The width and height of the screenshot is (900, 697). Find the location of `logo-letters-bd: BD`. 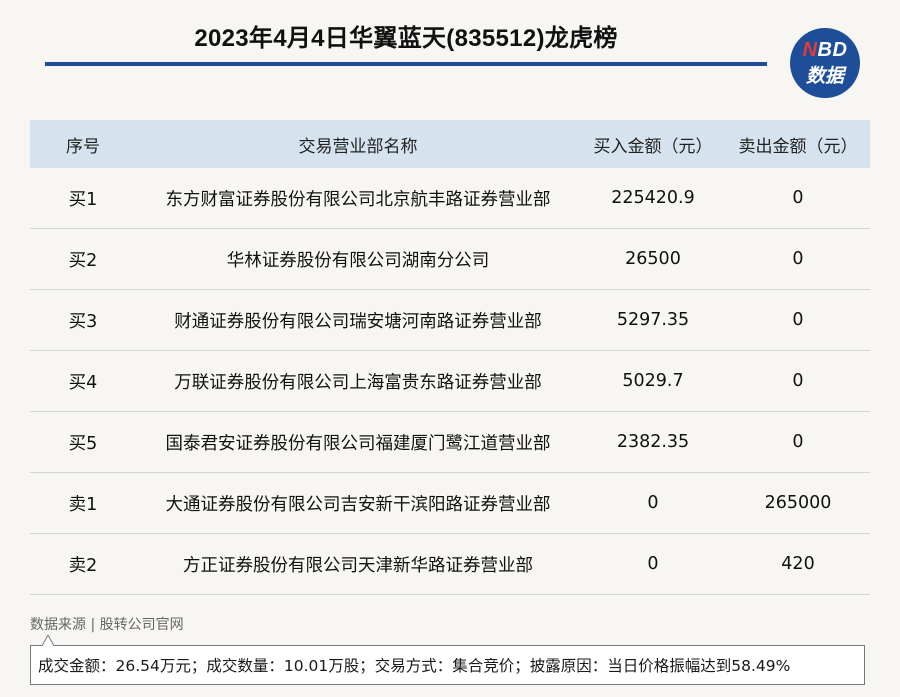

logo-letters-bd: BD is located at coordinates (832, 50).